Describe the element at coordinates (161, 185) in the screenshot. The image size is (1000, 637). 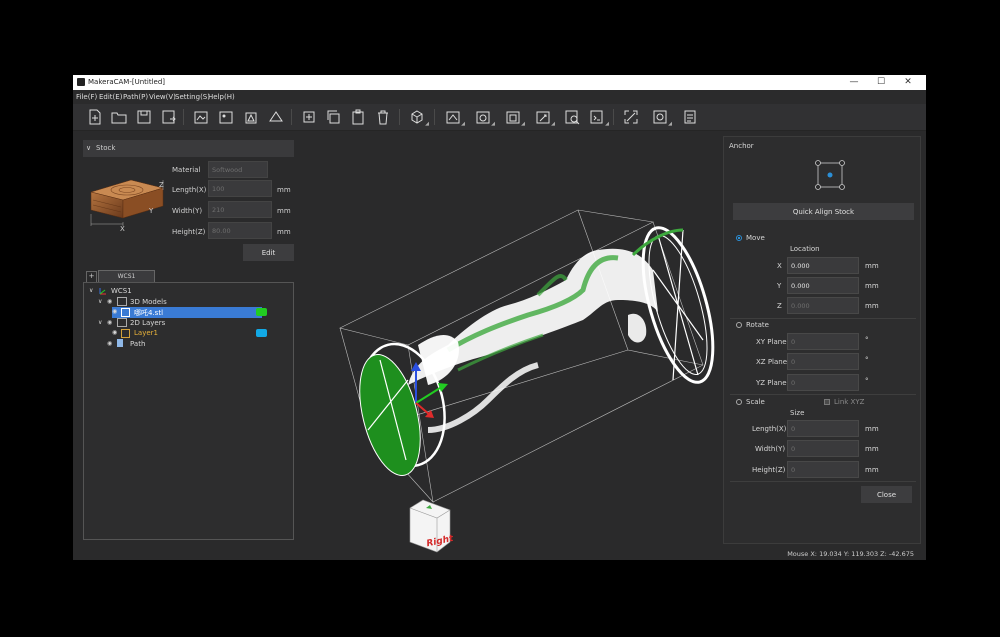
I see `stock-axis-z: Z` at that location.